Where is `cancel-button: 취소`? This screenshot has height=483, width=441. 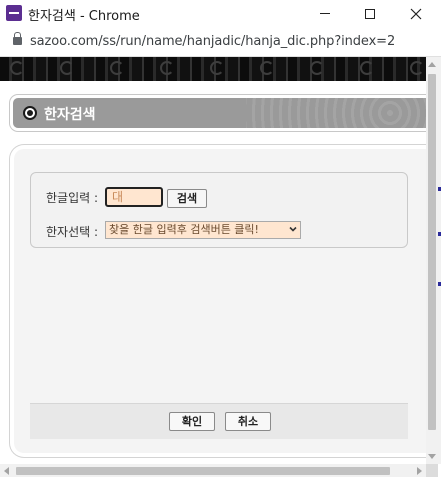 cancel-button: 취소 is located at coordinates (248, 421).